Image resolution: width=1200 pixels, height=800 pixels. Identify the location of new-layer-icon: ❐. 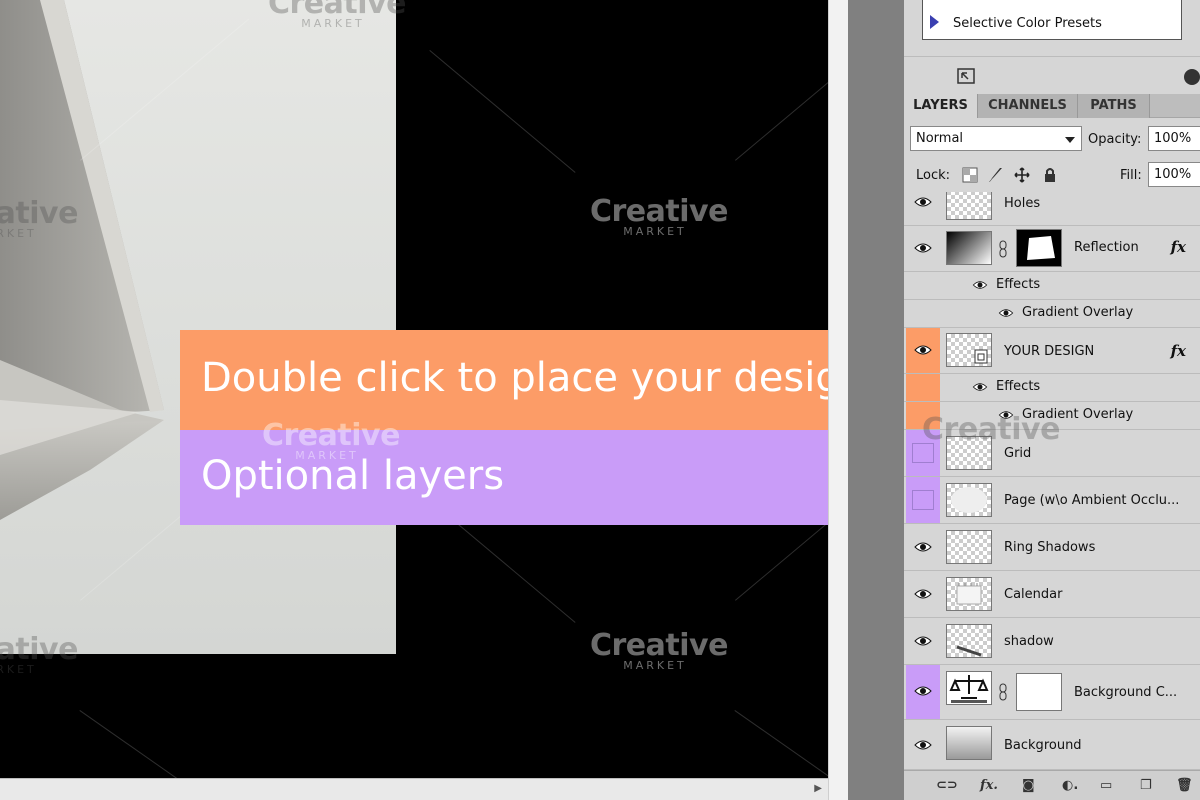
(1146, 785).